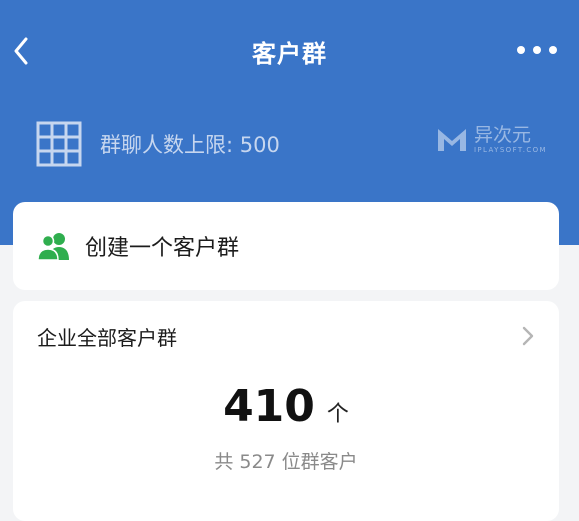 This screenshot has width=579, height=521. What do you see at coordinates (269, 406) in the screenshot?
I see `group-count-number: 410` at bounding box center [269, 406].